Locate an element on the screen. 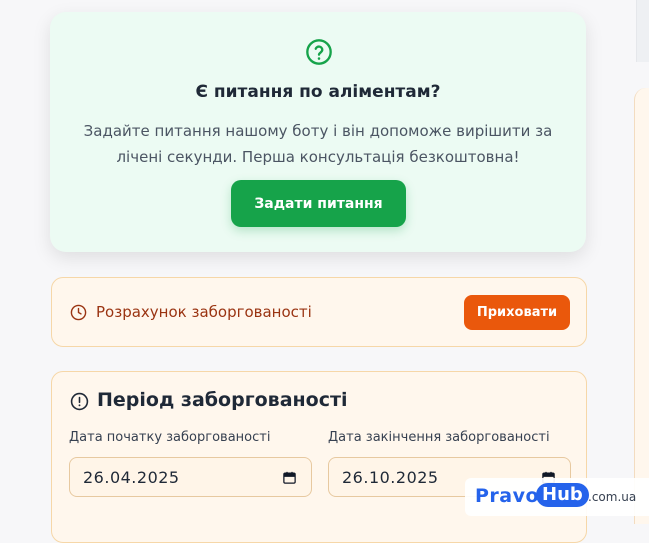  alert-circle-icon is located at coordinates (79, 401).